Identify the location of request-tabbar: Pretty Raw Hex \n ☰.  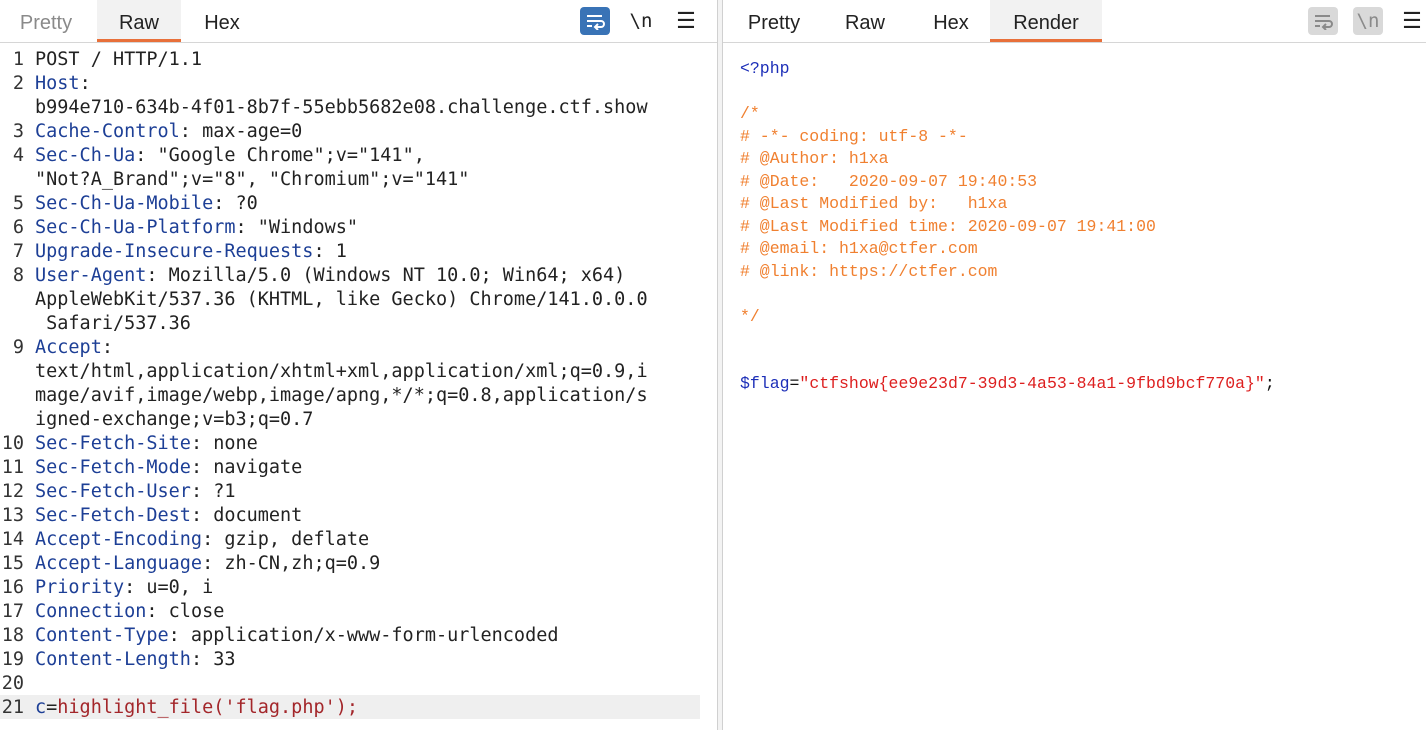
(358, 21).